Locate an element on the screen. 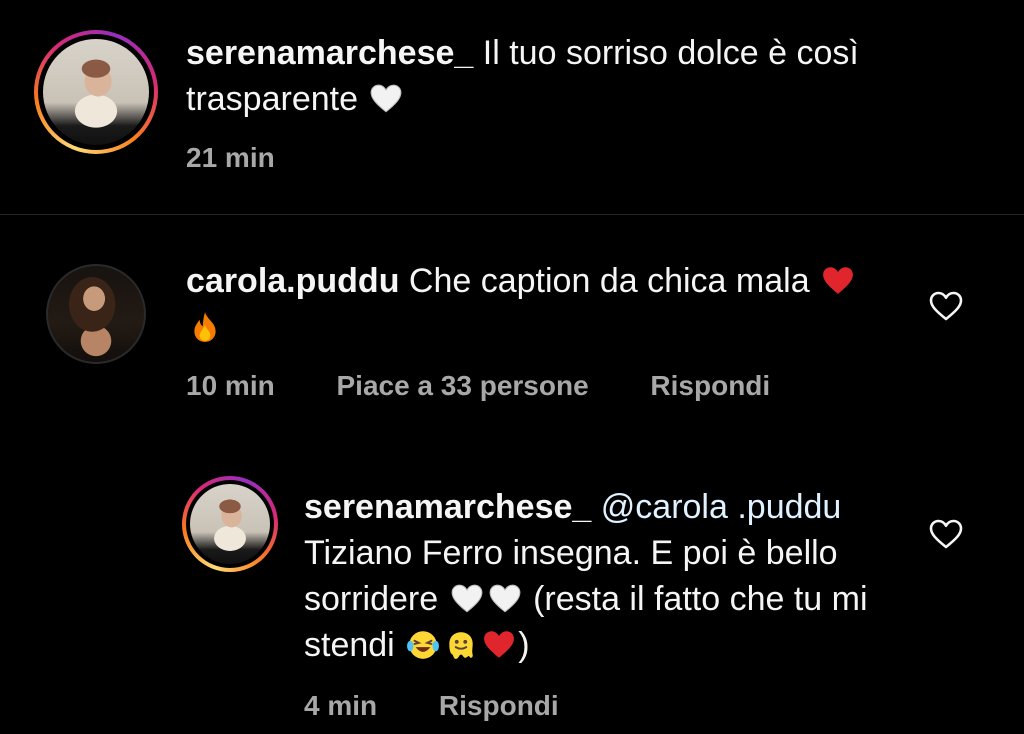 This screenshot has width=1024, height=734. timestamp: 10 min is located at coordinates (230, 385).